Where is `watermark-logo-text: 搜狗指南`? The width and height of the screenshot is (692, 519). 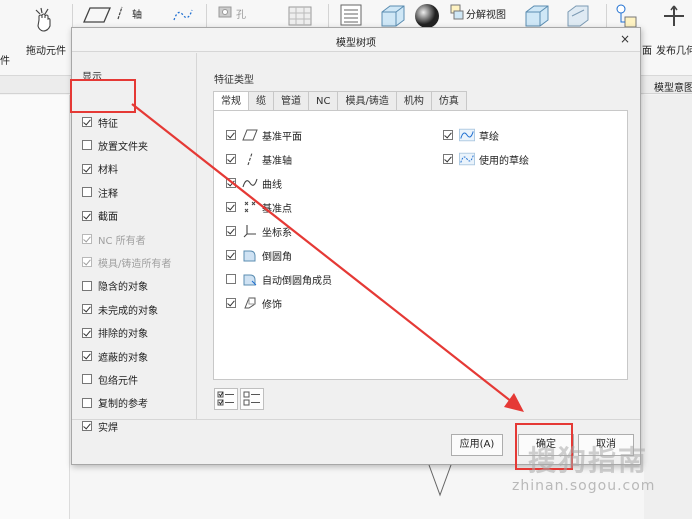
watermark-logo-text: 搜狗指南 is located at coordinates (588, 460).